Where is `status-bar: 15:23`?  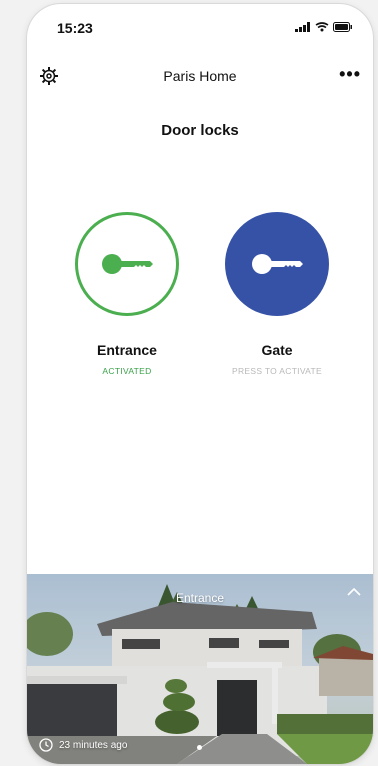
status-bar: 15:23 is located at coordinates (200, 24).